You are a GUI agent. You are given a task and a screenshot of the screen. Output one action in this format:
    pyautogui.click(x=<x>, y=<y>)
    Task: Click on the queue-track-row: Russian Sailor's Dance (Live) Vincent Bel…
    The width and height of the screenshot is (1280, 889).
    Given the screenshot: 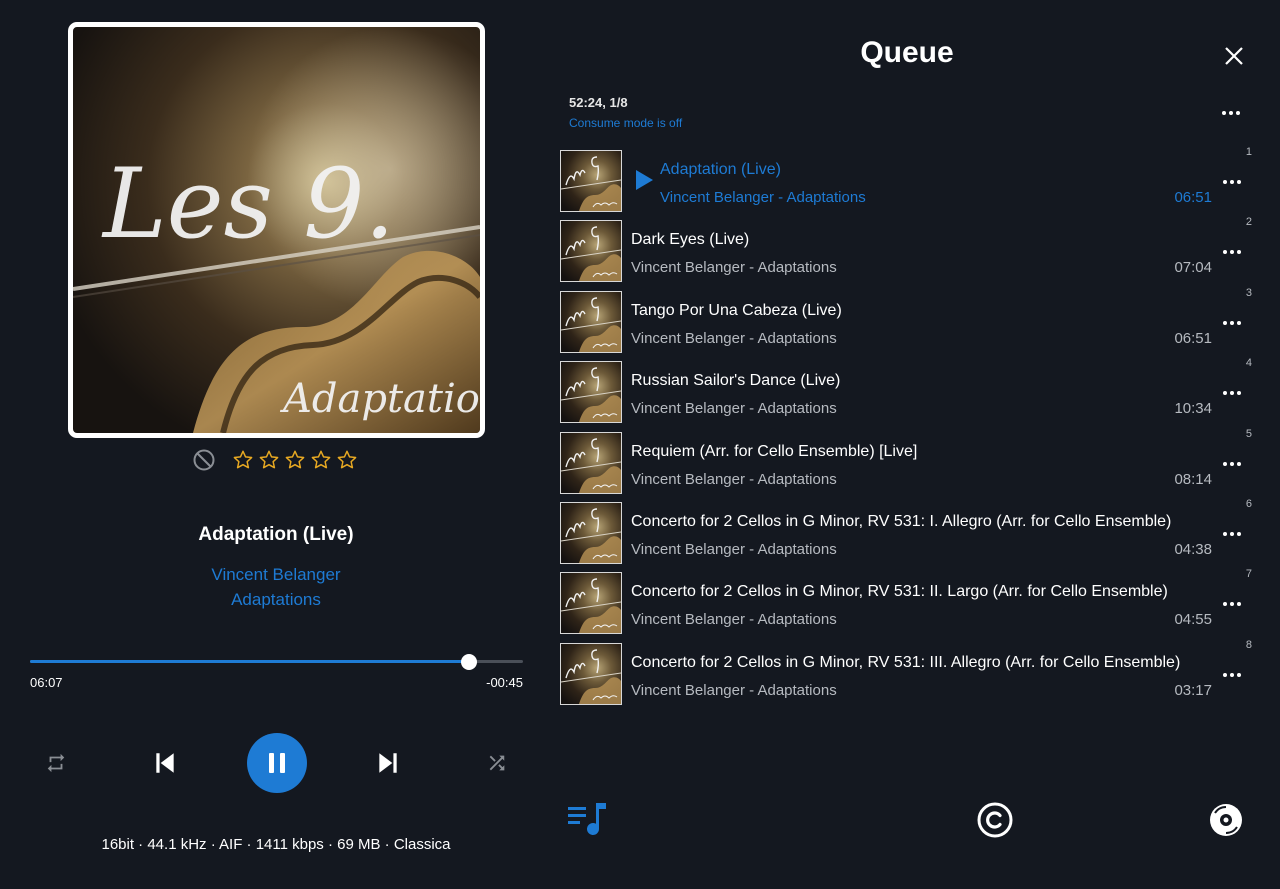 What is the action you would take?
    pyautogui.click(x=910, y=390)
    